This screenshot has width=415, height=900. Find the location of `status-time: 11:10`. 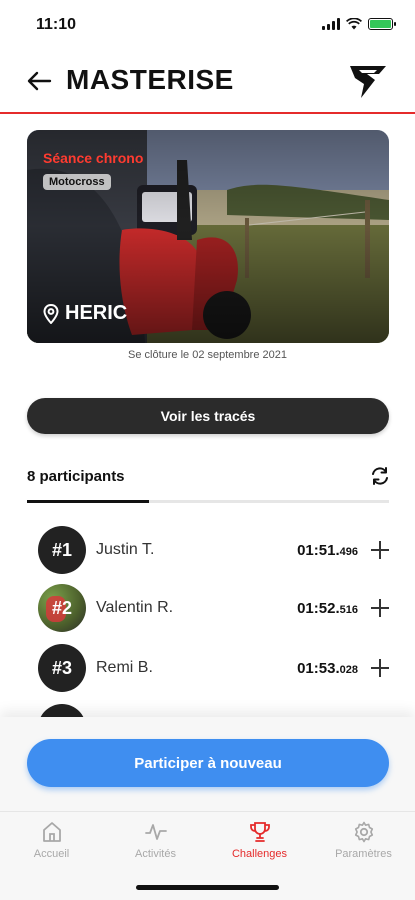

status-time: 11:10 is located at coordinates (56, 24).